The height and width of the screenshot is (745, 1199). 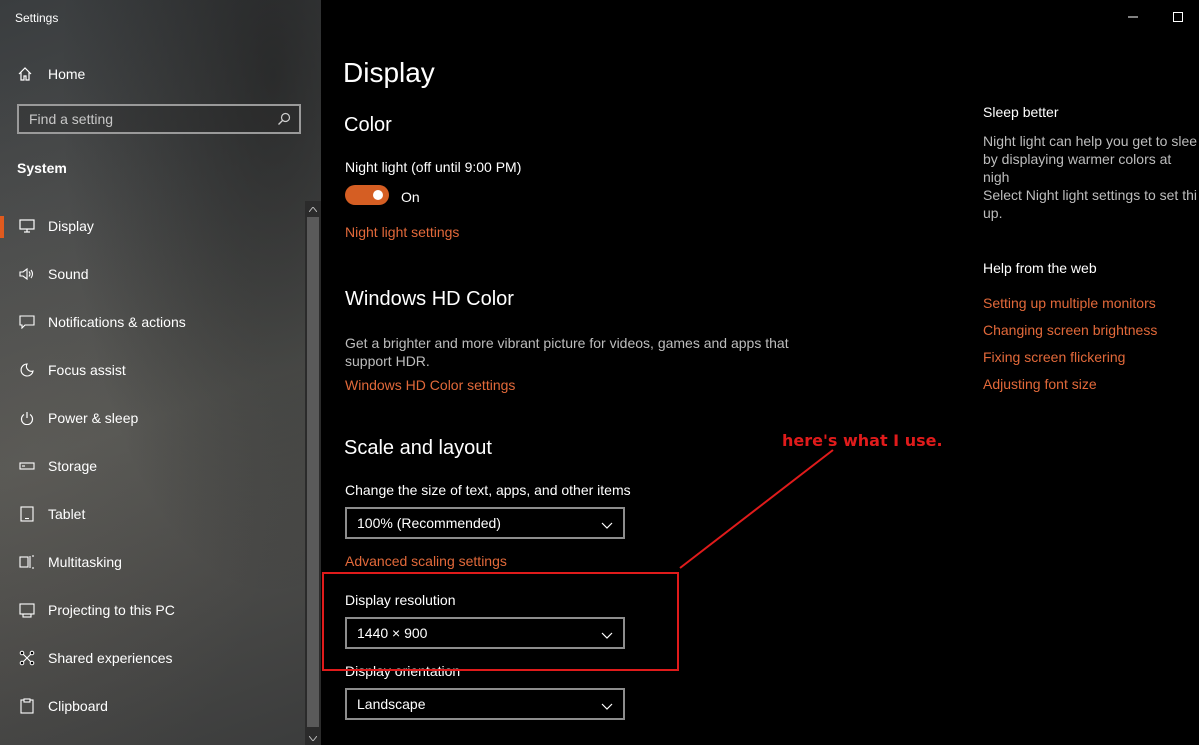 What do you see at coordinates (378, 195) in the screenshot?
I see `toggle-knob` at bounding box center [378, 195].